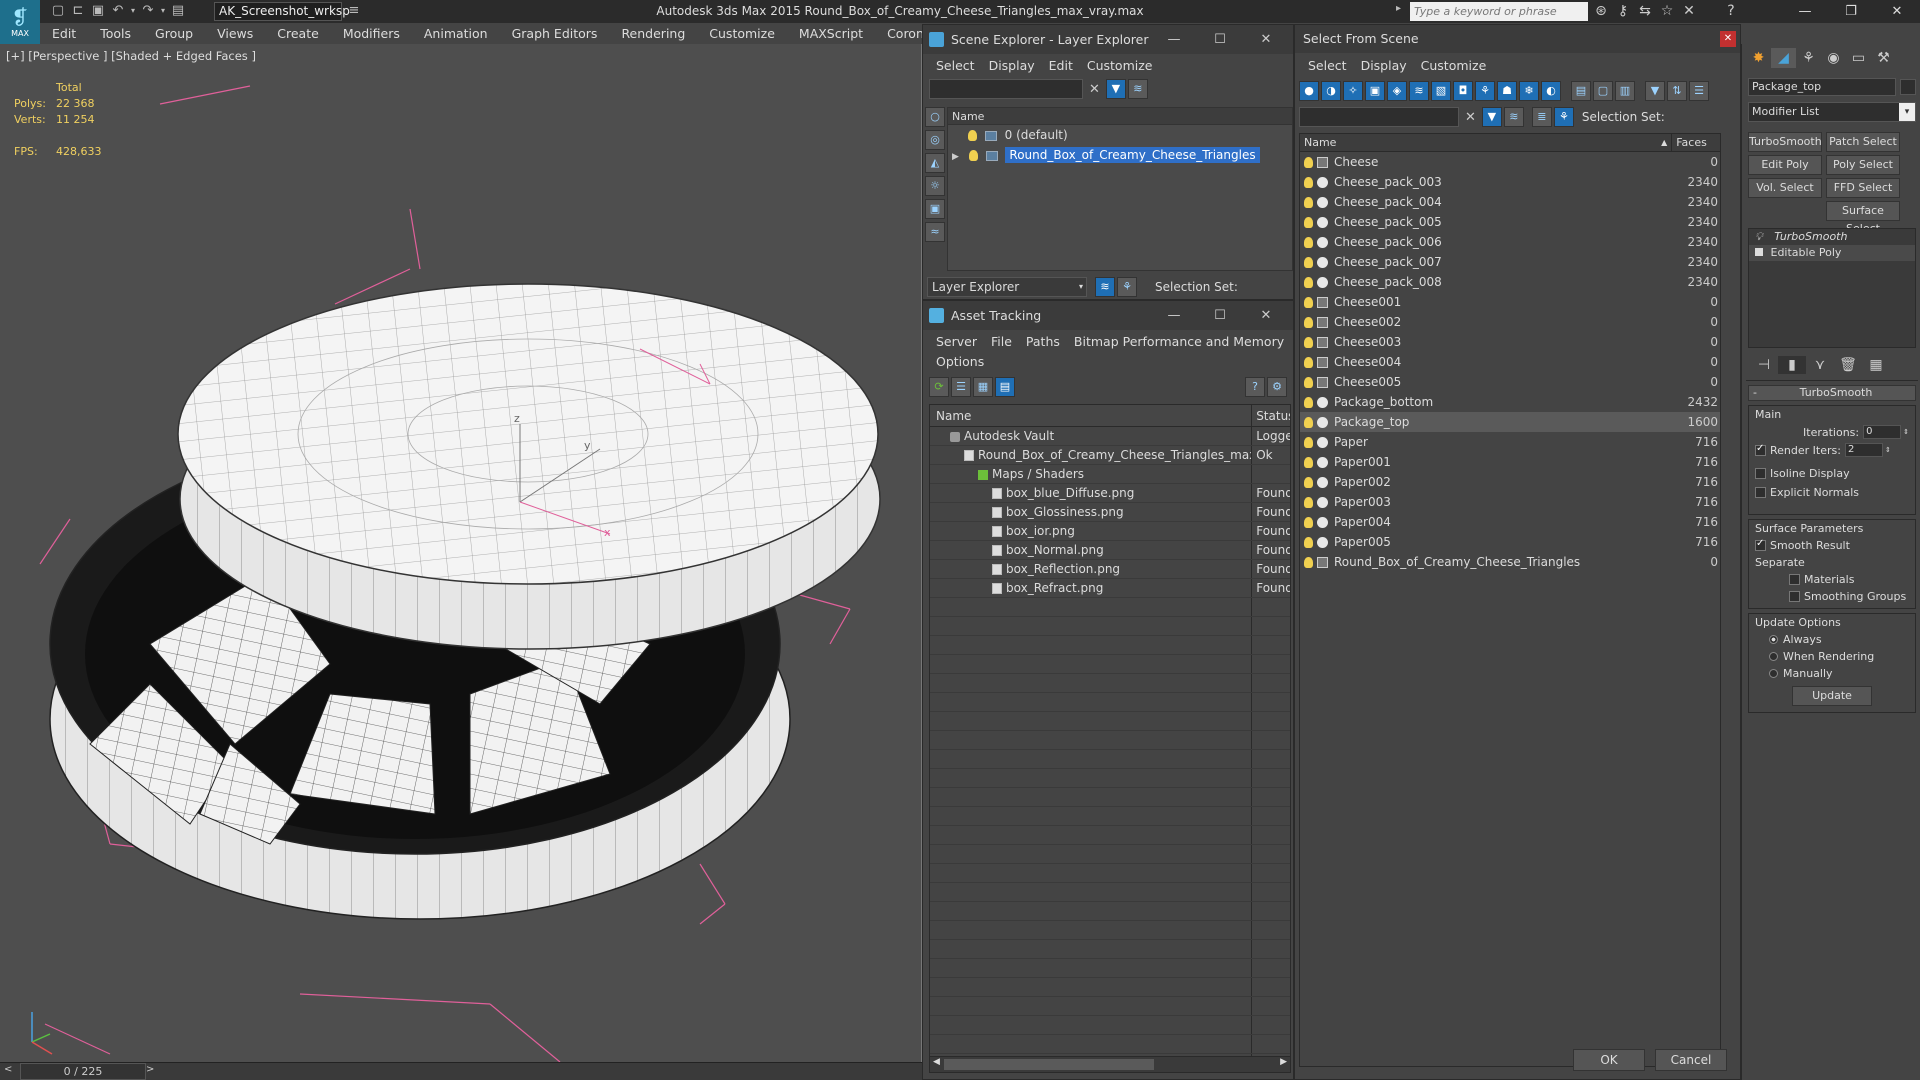  I want to click on display-helpers-icon: ≈, so click(935, 232).